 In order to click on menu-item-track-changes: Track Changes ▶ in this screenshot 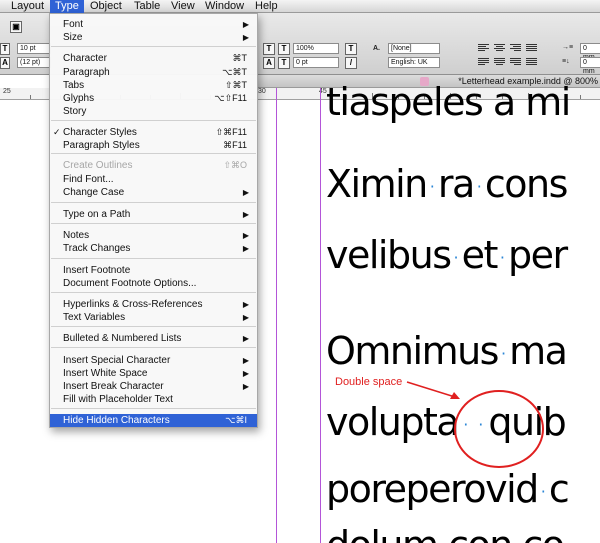, I will do `click(153, 248)`.